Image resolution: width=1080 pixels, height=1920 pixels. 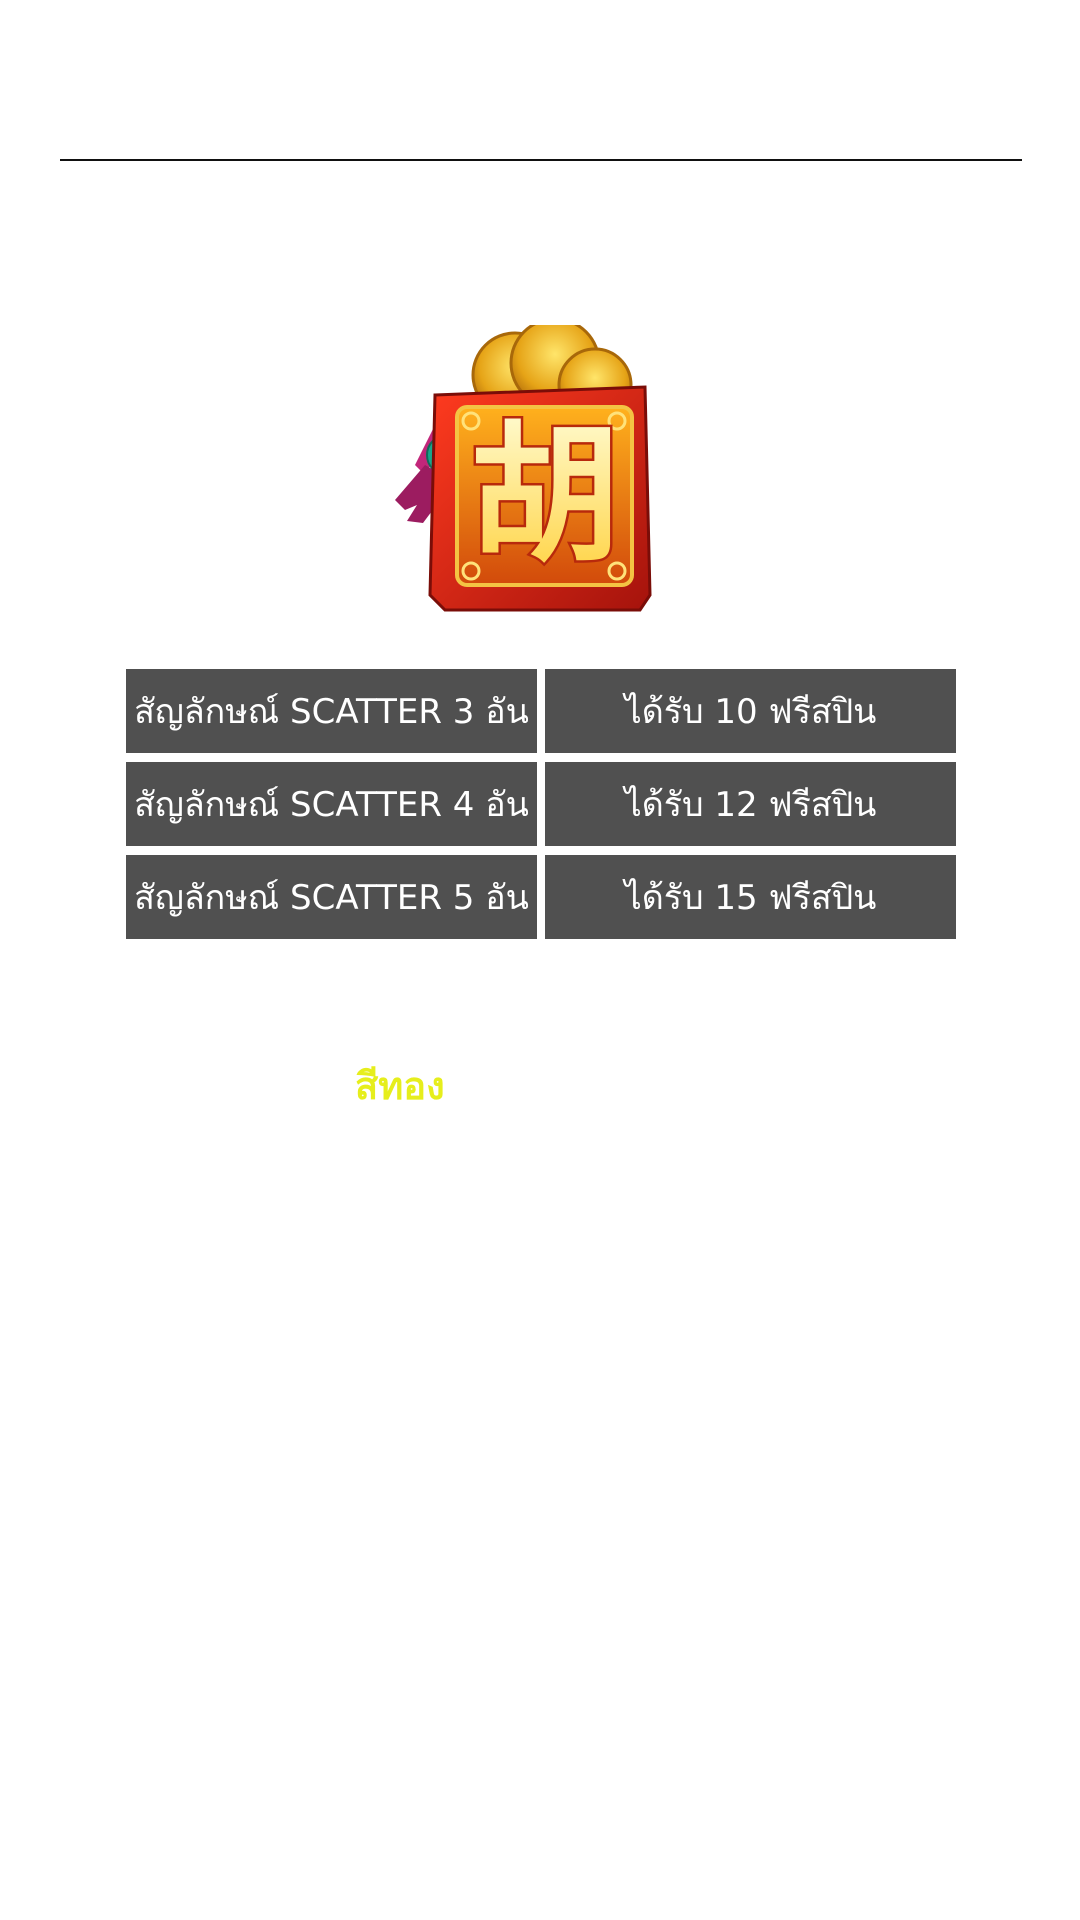 I want to click on payout-reward: ได้รับ 15 ฟรีสปิน, so click(x=750, y=897).